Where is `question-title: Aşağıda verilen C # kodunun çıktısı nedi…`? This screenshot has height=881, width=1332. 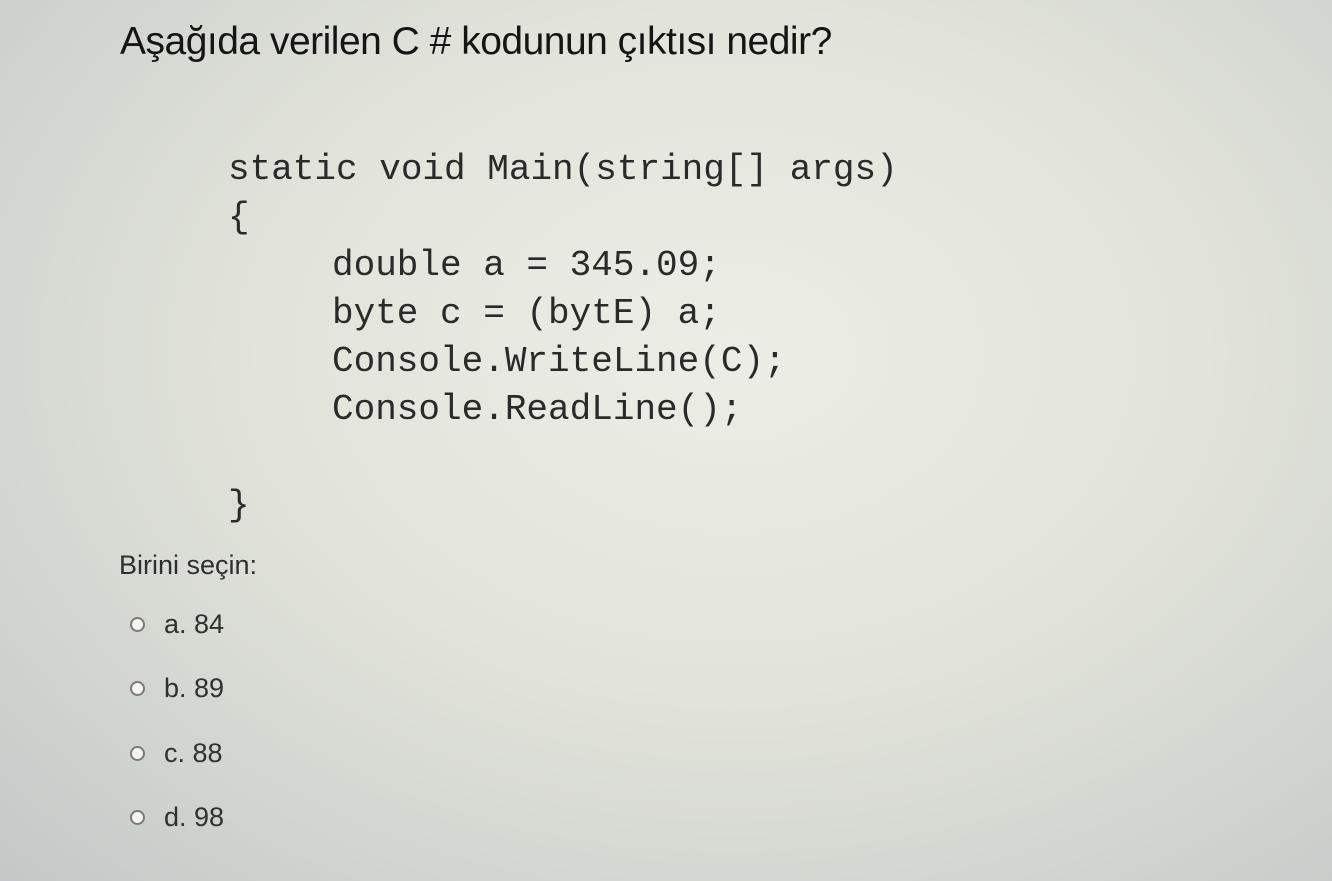
question-title: Aşağıda verilen C # kodunun çıktısı nedi… is located at coordinates (476, 41).